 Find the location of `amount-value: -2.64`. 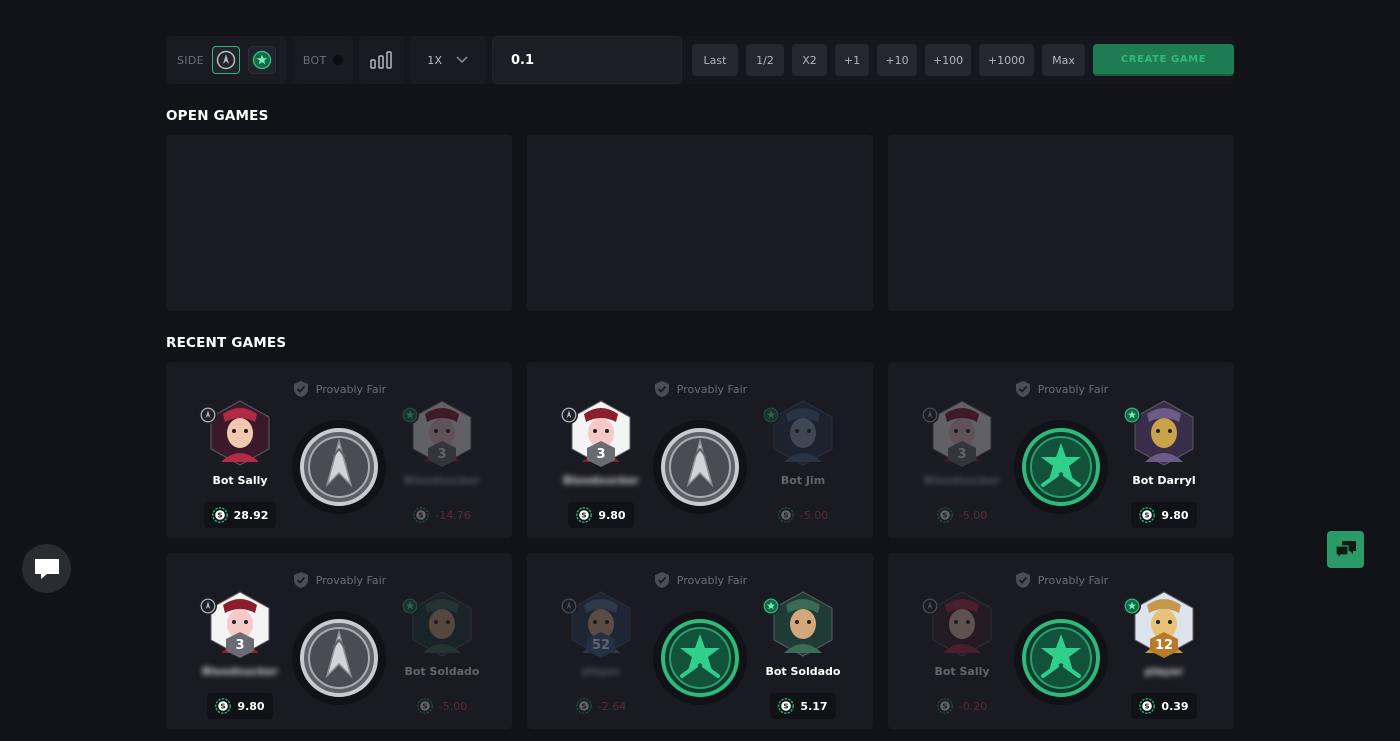

amount-value: -2.64 is located at coordinates (612, 706).